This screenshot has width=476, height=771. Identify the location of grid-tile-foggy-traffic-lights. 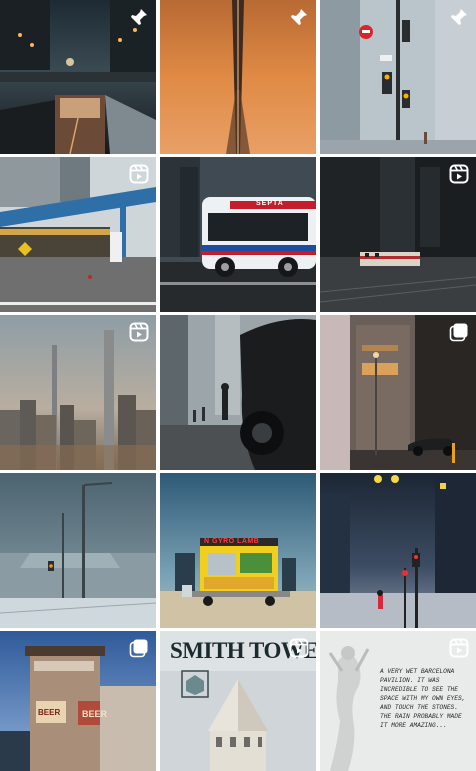
(398, 77).